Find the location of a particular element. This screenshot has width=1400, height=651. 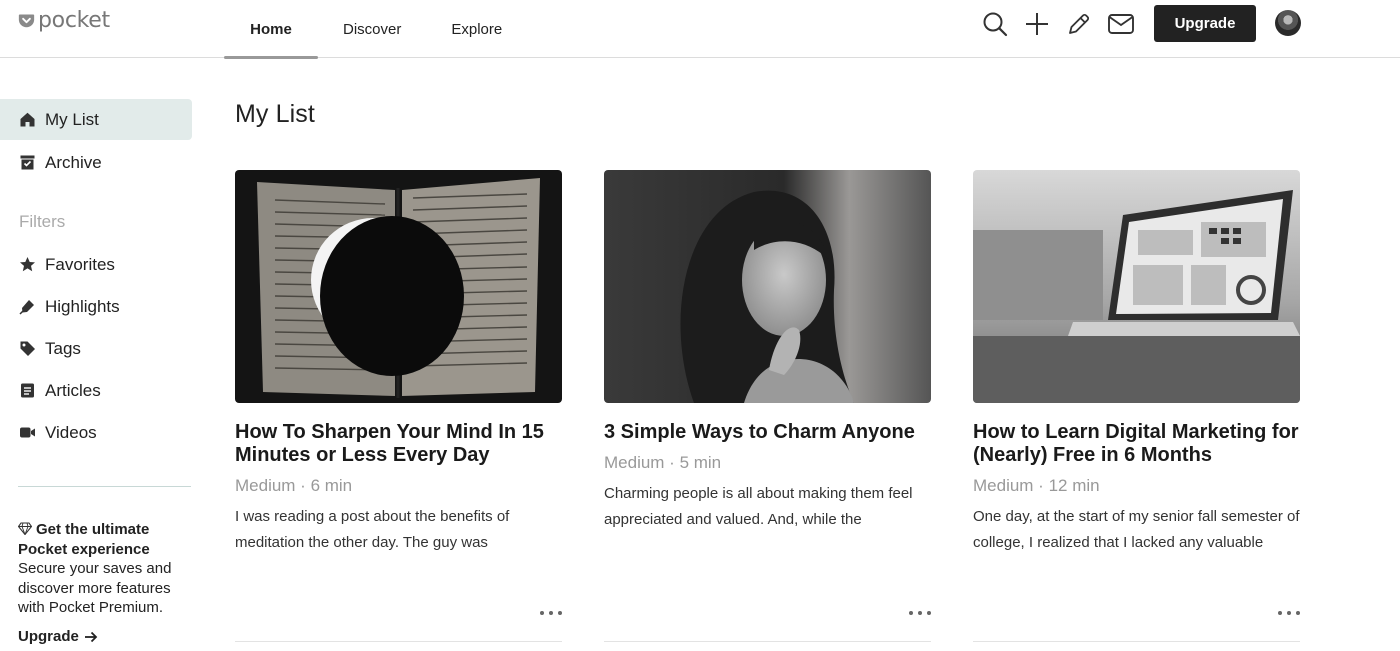

diamond-icon is located at coordinates (25, 528).